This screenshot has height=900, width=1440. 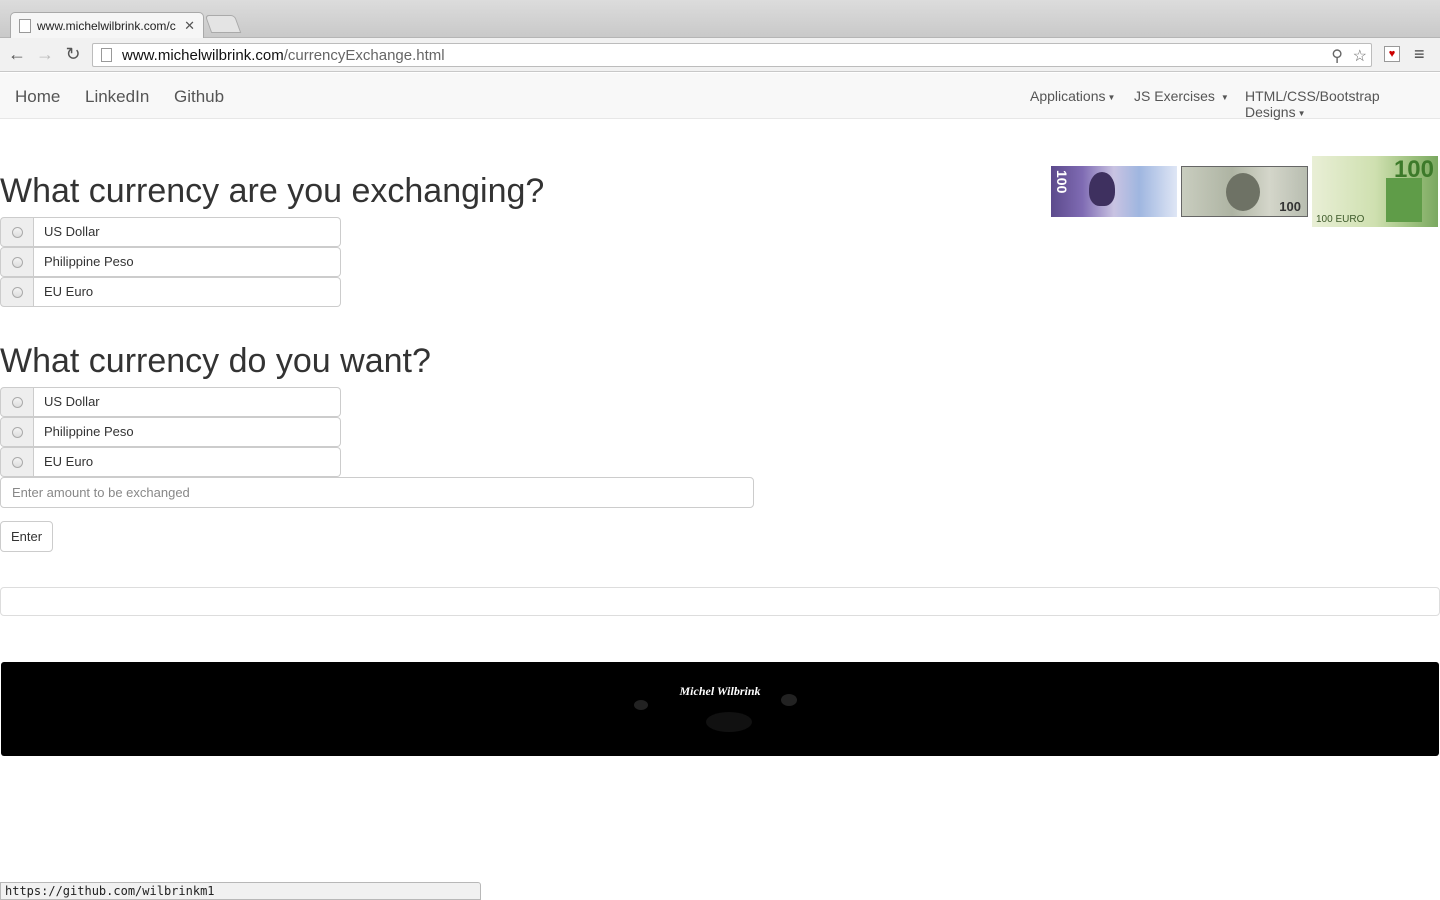 What do you see at coordinates (1174, 96) in the screenshot?
I see `nav-js-exercises-label: JS Exercises` at bounding box center [1174, 96].